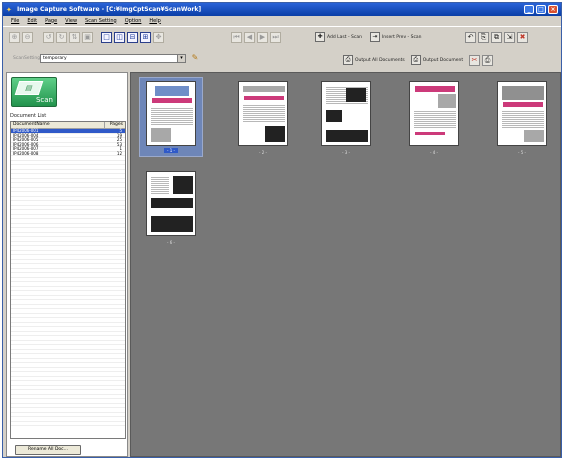 The image size is (564, 460). I want to click on scan-button-label: Scan, so click(44, 100).